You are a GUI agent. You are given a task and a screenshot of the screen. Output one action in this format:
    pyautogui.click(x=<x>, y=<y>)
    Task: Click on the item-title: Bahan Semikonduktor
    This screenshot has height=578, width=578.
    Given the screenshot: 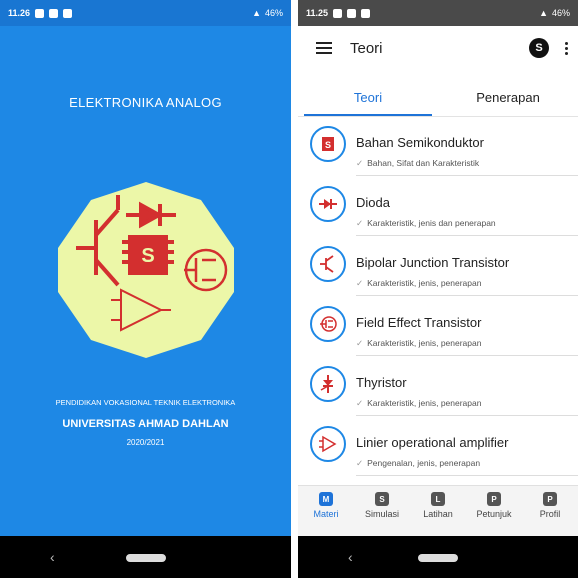 What is the action you would take?
    pyautogui.click(x=420, y=142)
    